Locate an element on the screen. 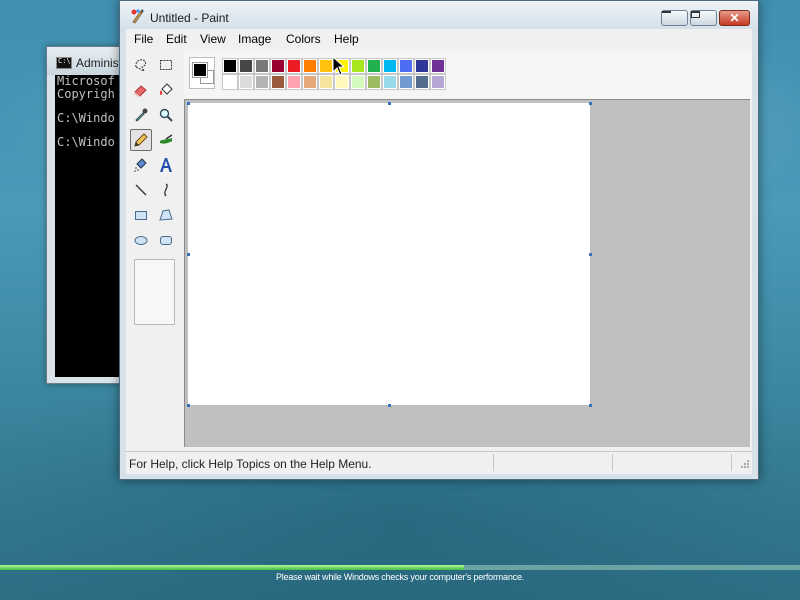 The width and height of the screenshot is (800, 600). tool-select is located at coordinates (166, 65).